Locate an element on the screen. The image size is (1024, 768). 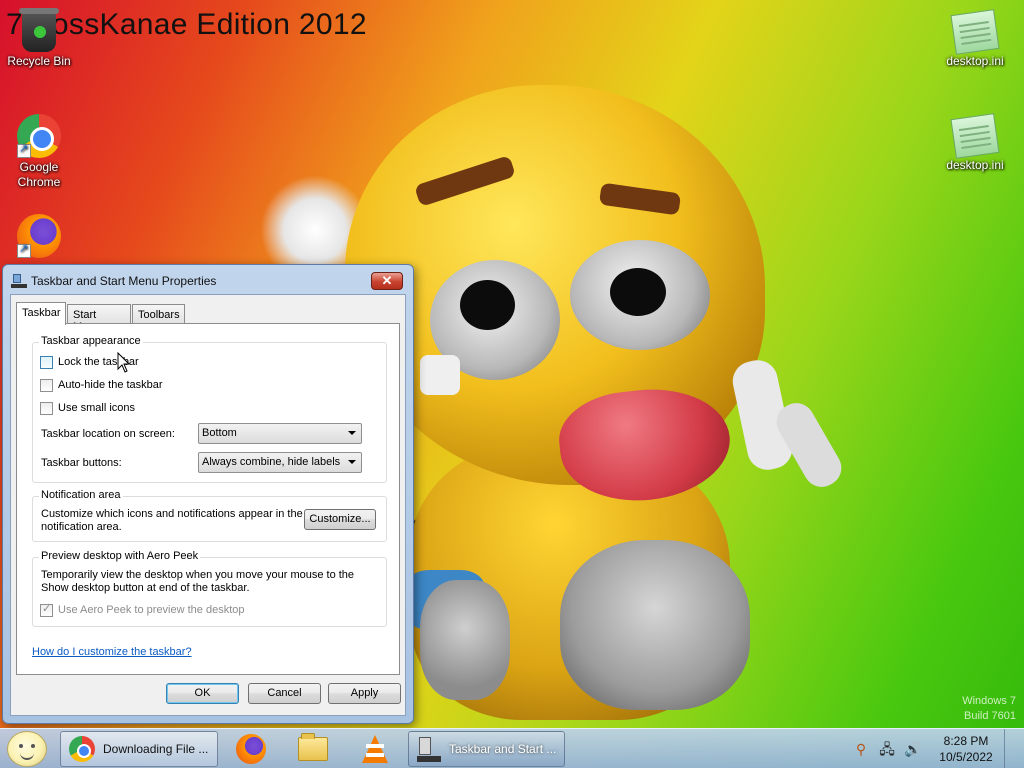
auto-hide-option: Auto-hide the taskbar is located at coordinates (101, 385).